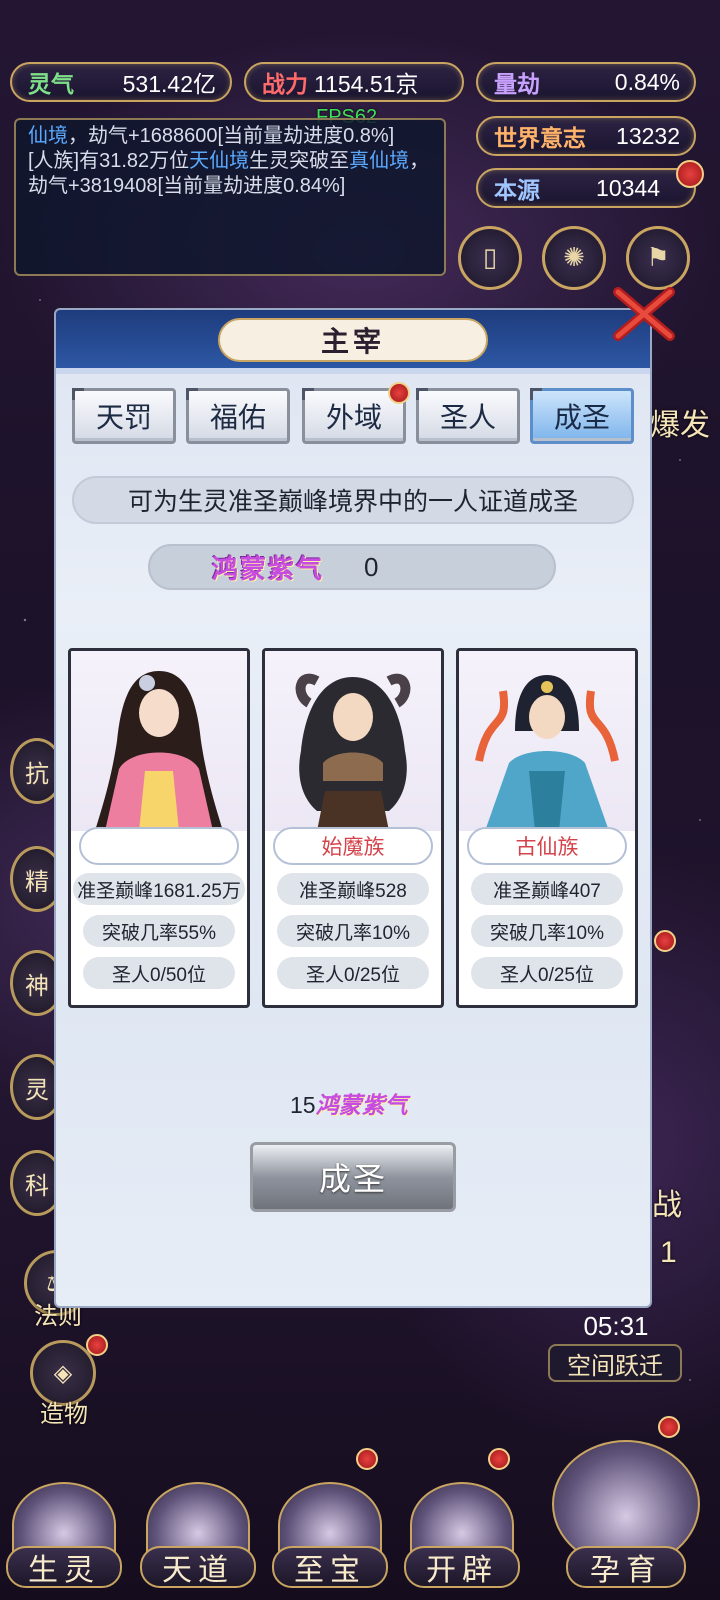  Describe the element at coordinates (658, 258) in the screenshot. I see `flag-icon: ⚑` at that location.